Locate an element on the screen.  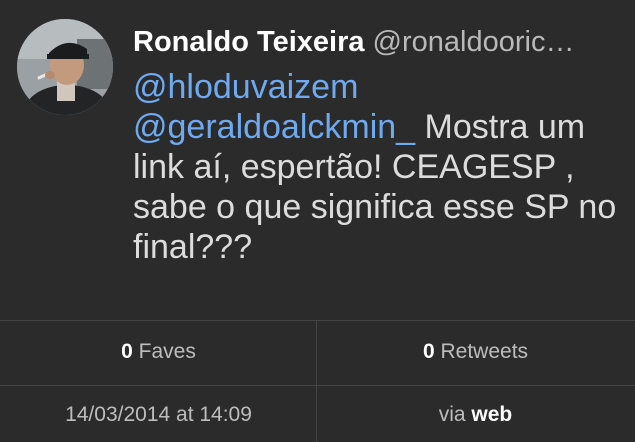
mention-link: @geraldoalckmin_ is located at coordinates (274, 127).